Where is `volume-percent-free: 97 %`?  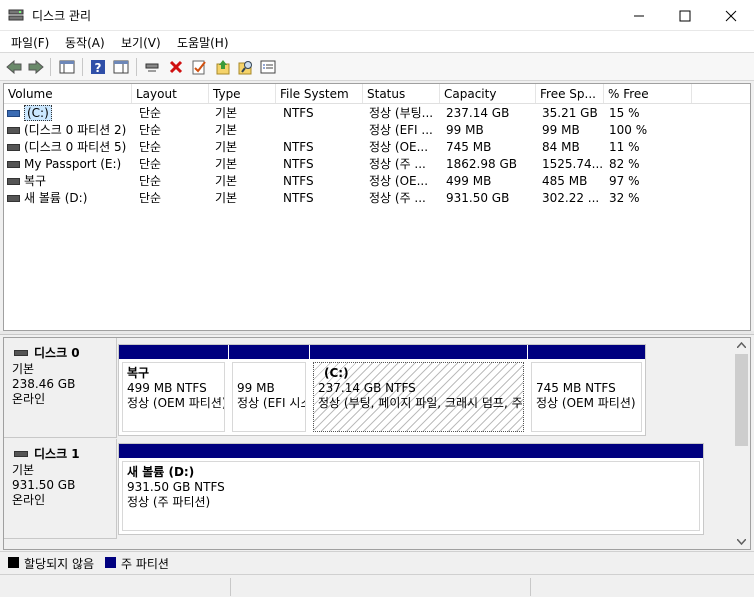
volume-percent-free: 97 % is located at coordinates (624, 181).